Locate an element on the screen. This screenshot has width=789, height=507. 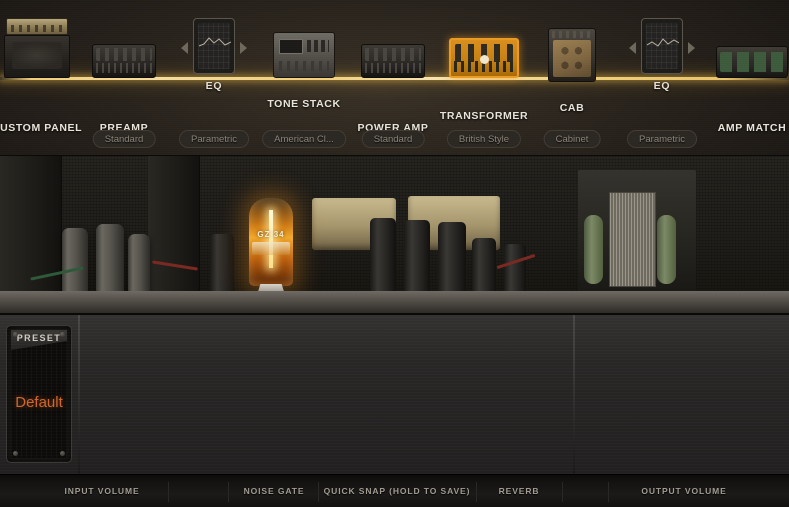
chain-module-tone-stack: TONE STACK is located at coordinates (303, 71).